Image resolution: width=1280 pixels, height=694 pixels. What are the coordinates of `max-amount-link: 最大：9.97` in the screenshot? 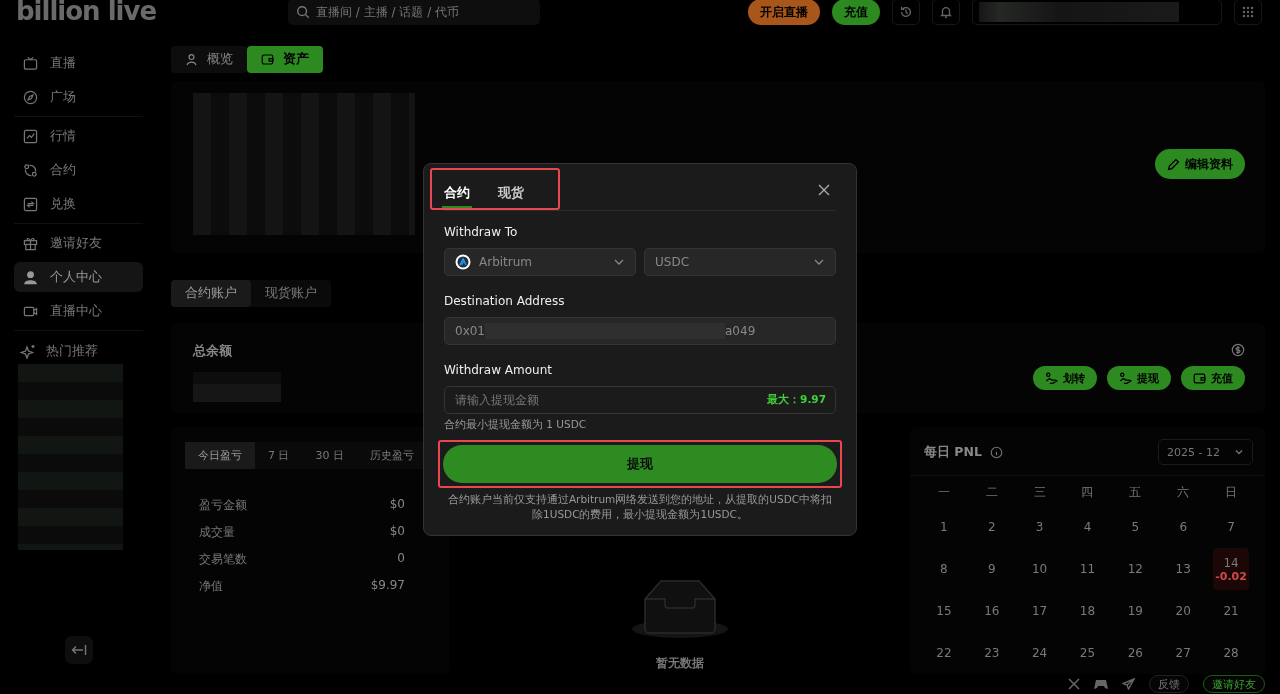 It's located at (796, 400).